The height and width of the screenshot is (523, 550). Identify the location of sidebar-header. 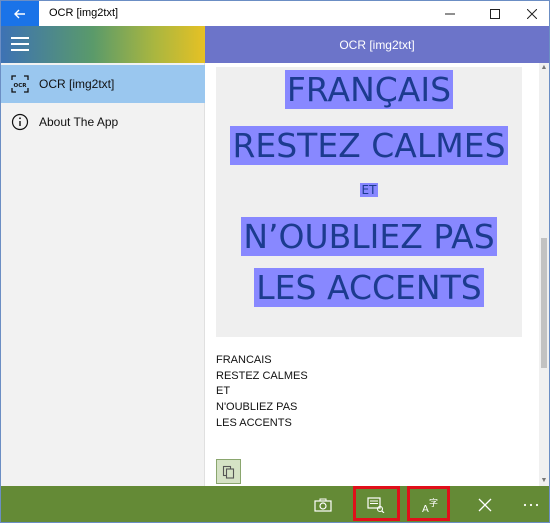
(103, 44).